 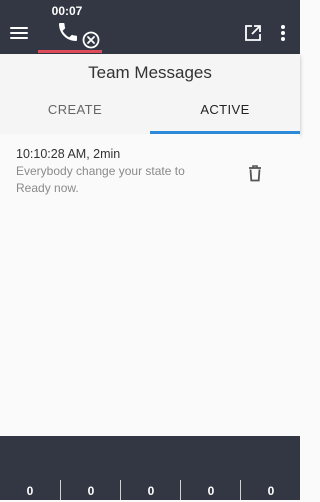 I want to click on popout-icon, so click(x=253, y=33).